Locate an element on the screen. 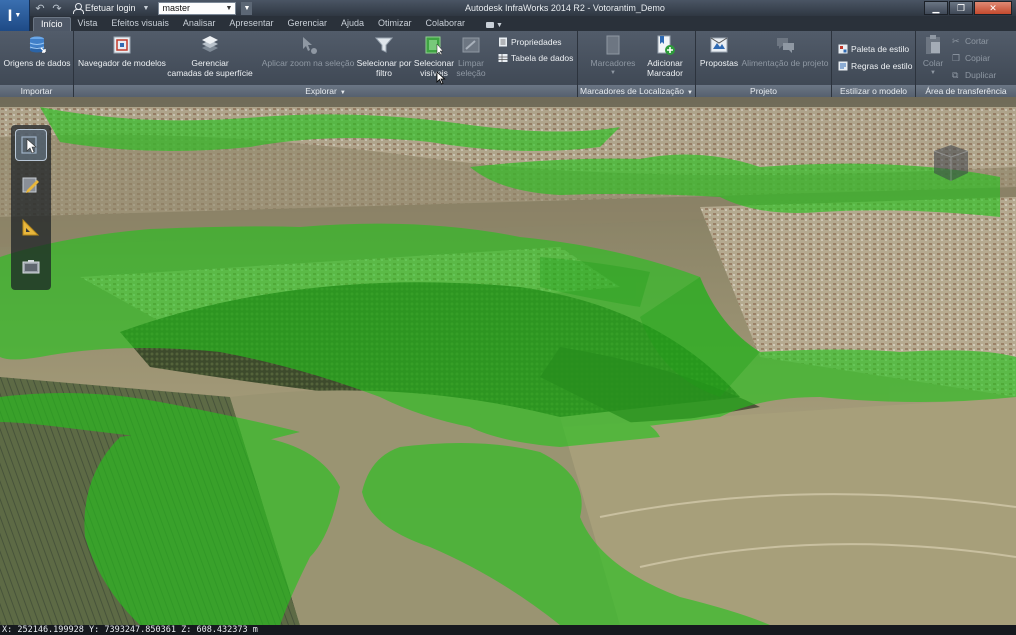 The height and width of the screenshot is (635, 1016). data-sources-button: Origens de dados is located at coordinates (37, 51).